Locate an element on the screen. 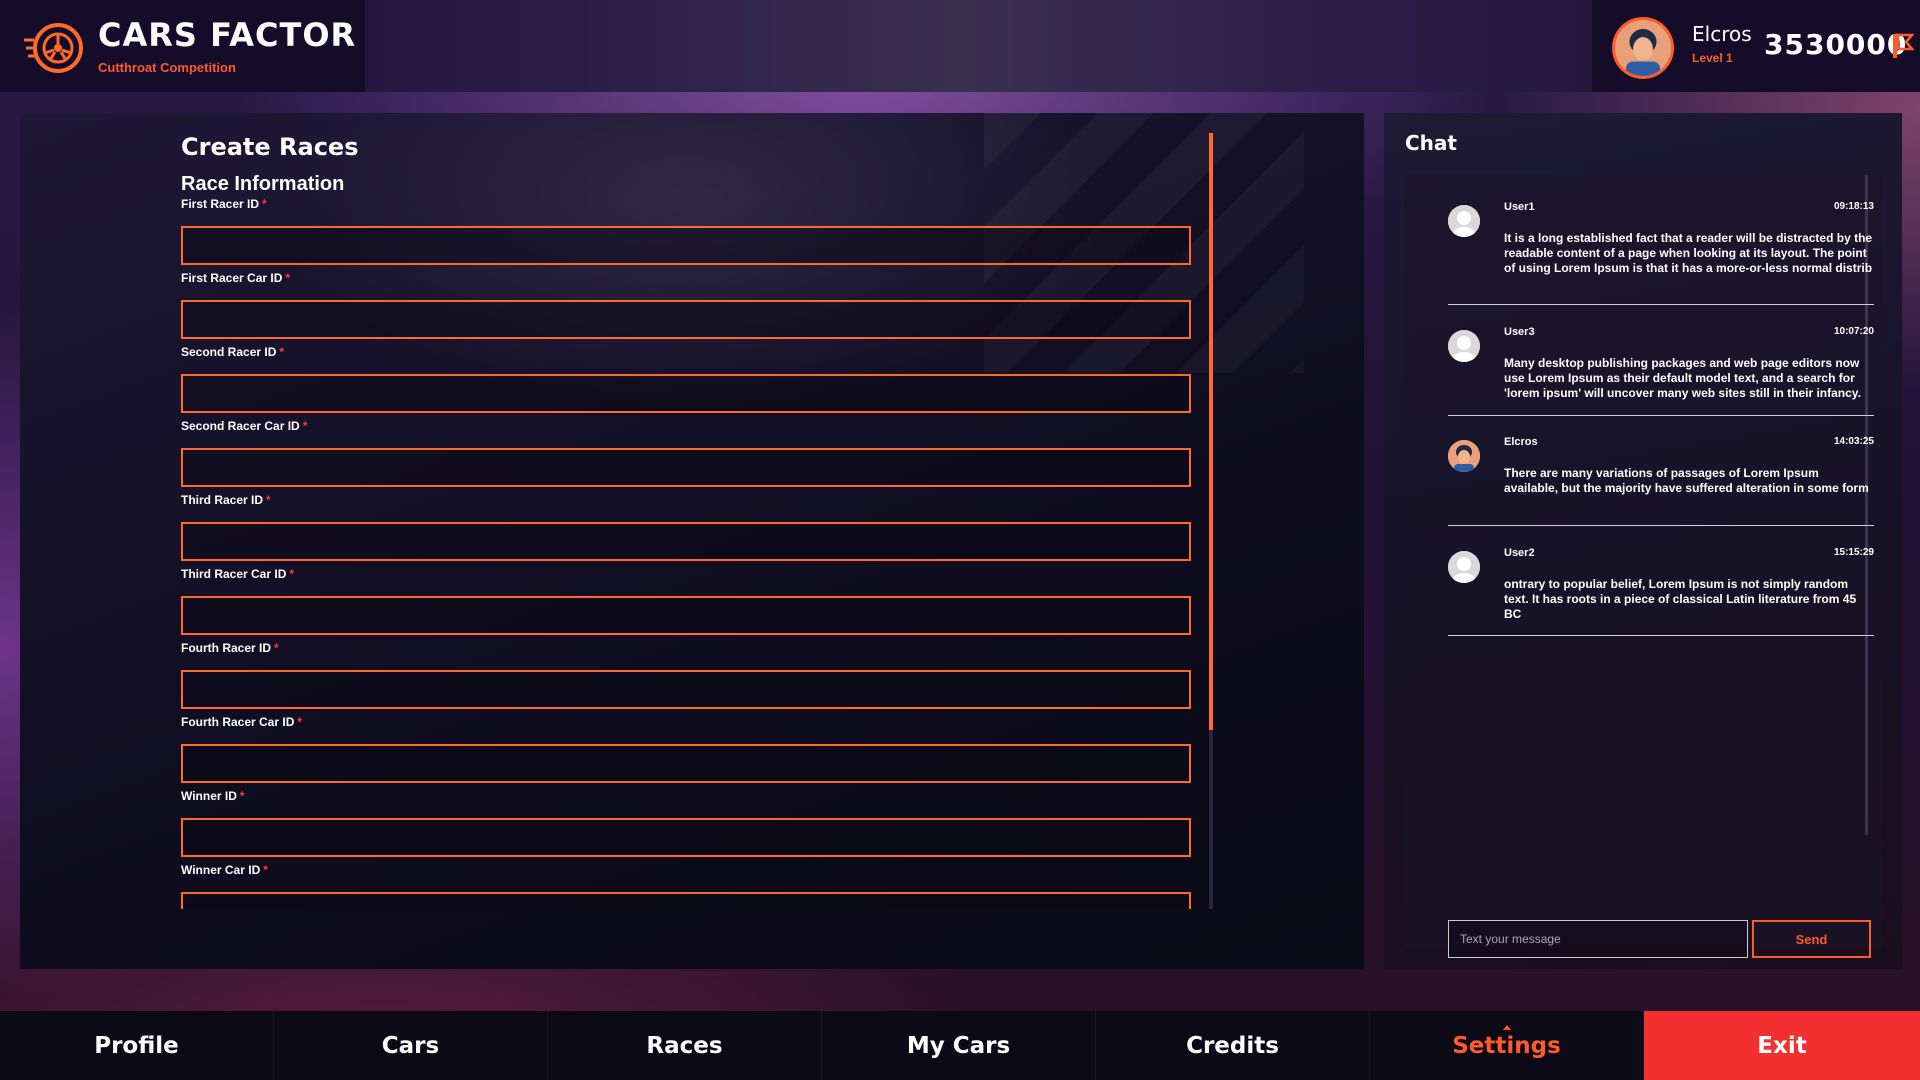  message-time: 14:03:25 is located at coordinates (1853, 441).